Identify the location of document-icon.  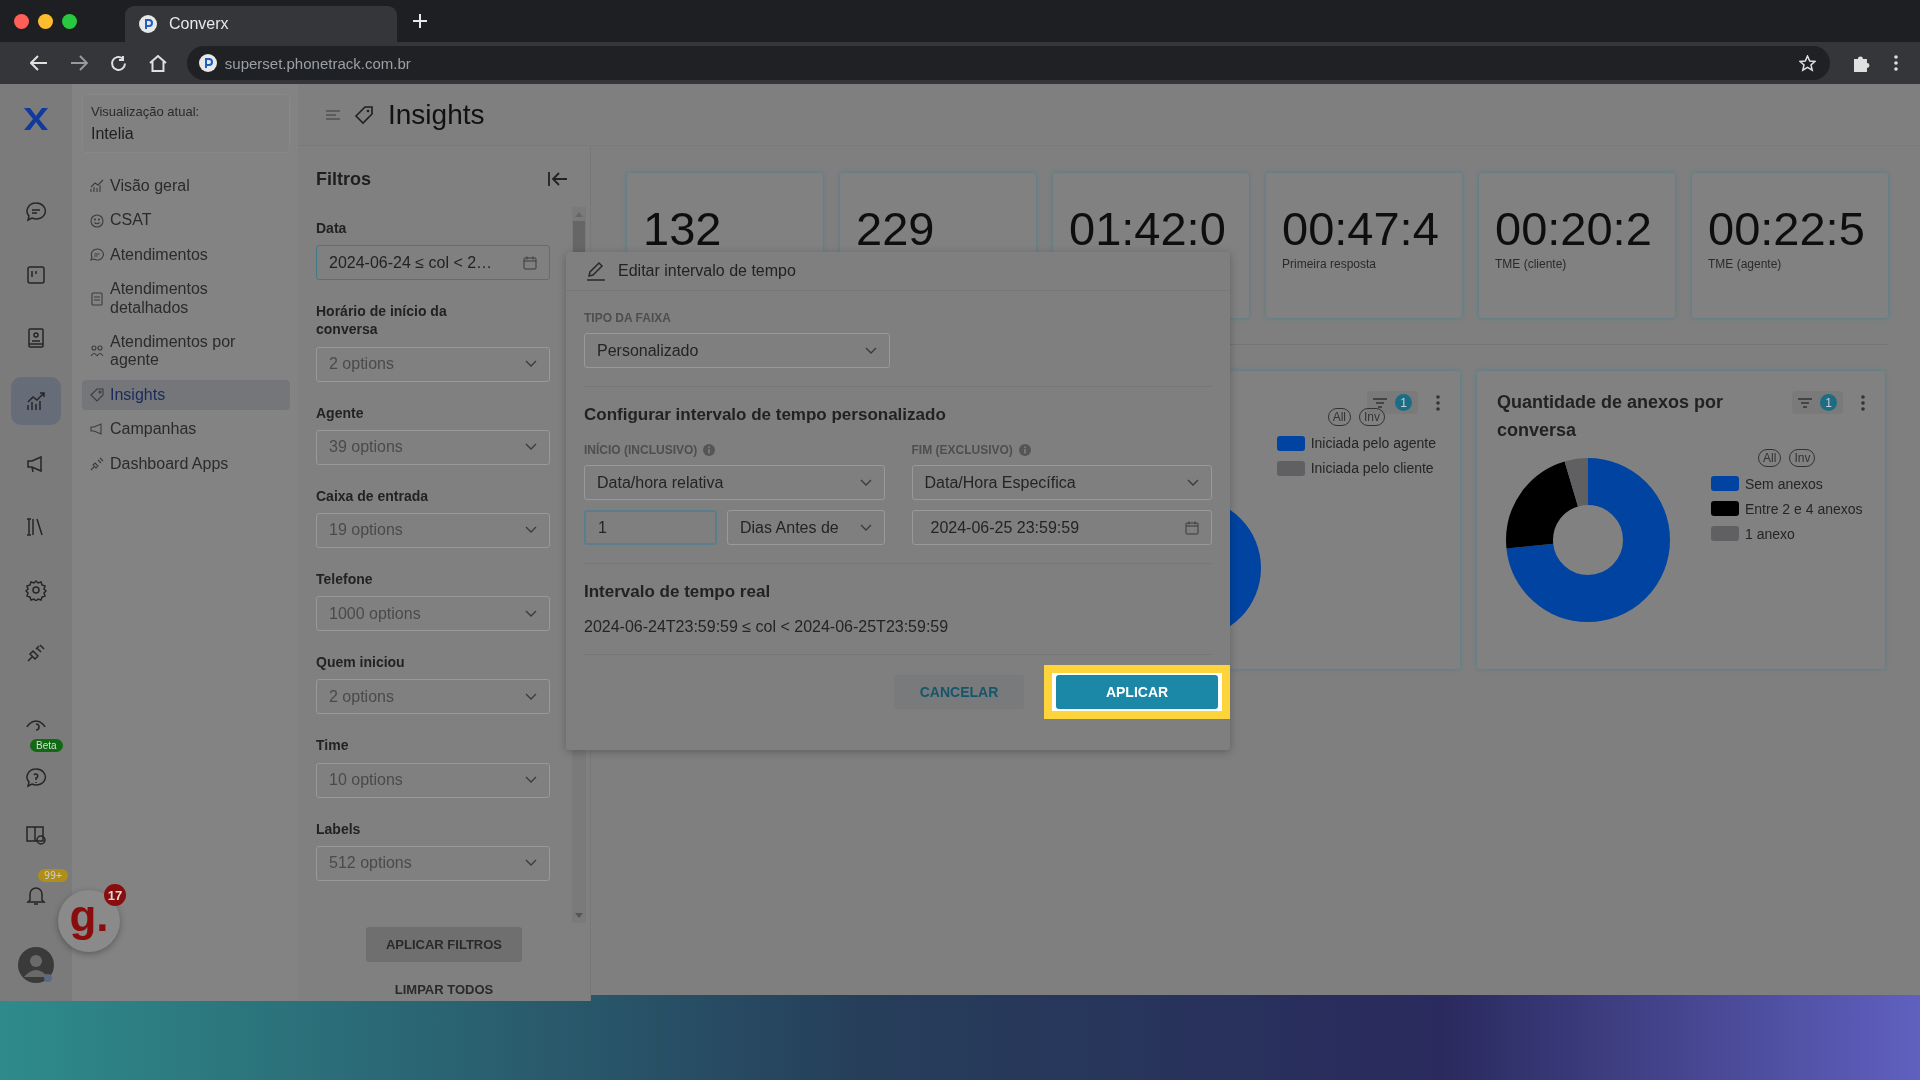
(97, 298).